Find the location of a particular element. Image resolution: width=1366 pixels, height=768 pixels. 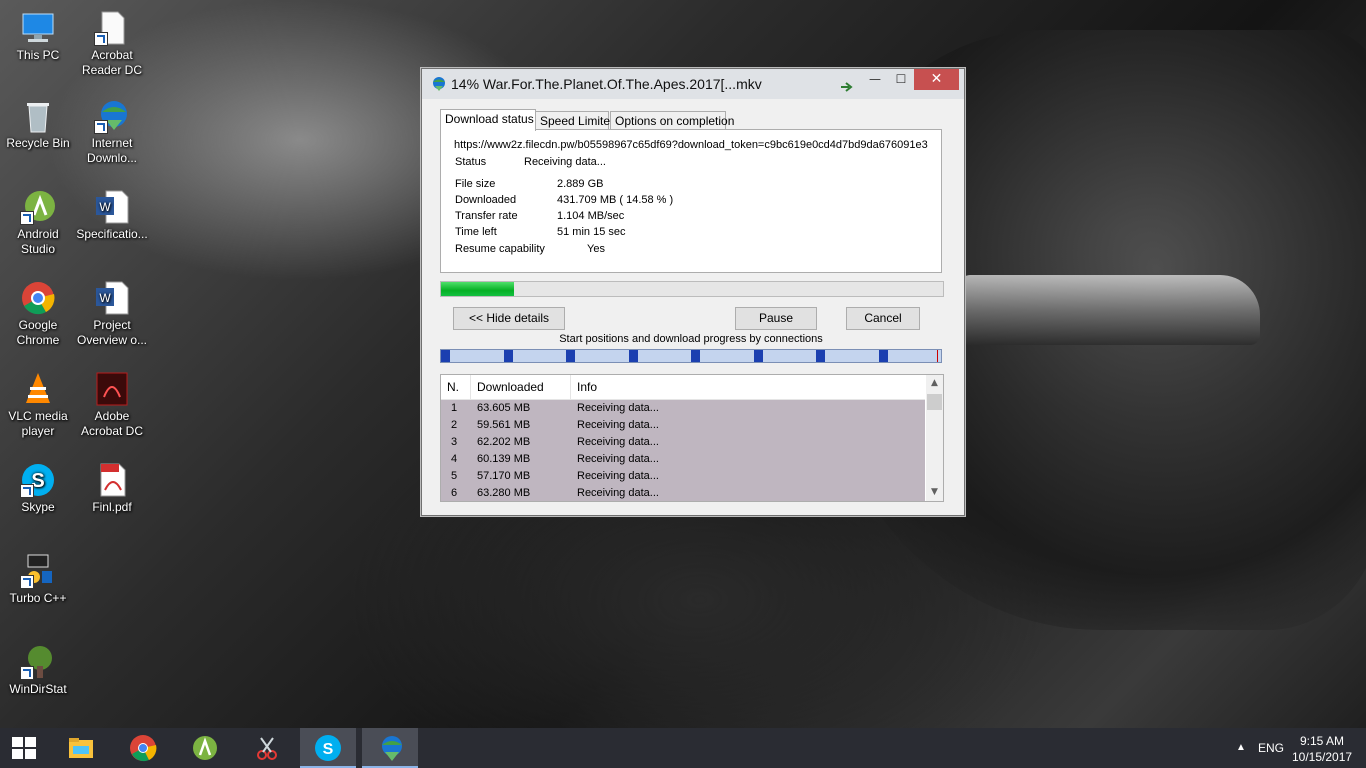

taskbar-internet-download-manager is located at coordinates (390, 748).